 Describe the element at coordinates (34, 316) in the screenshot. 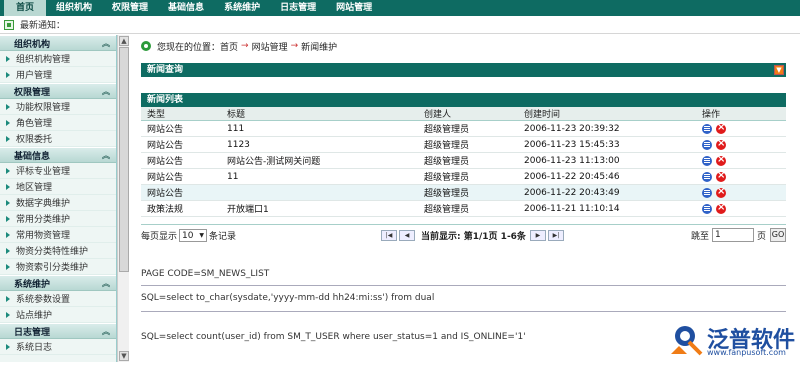

I see `sidebar-item-label: 站点维护` at that location.